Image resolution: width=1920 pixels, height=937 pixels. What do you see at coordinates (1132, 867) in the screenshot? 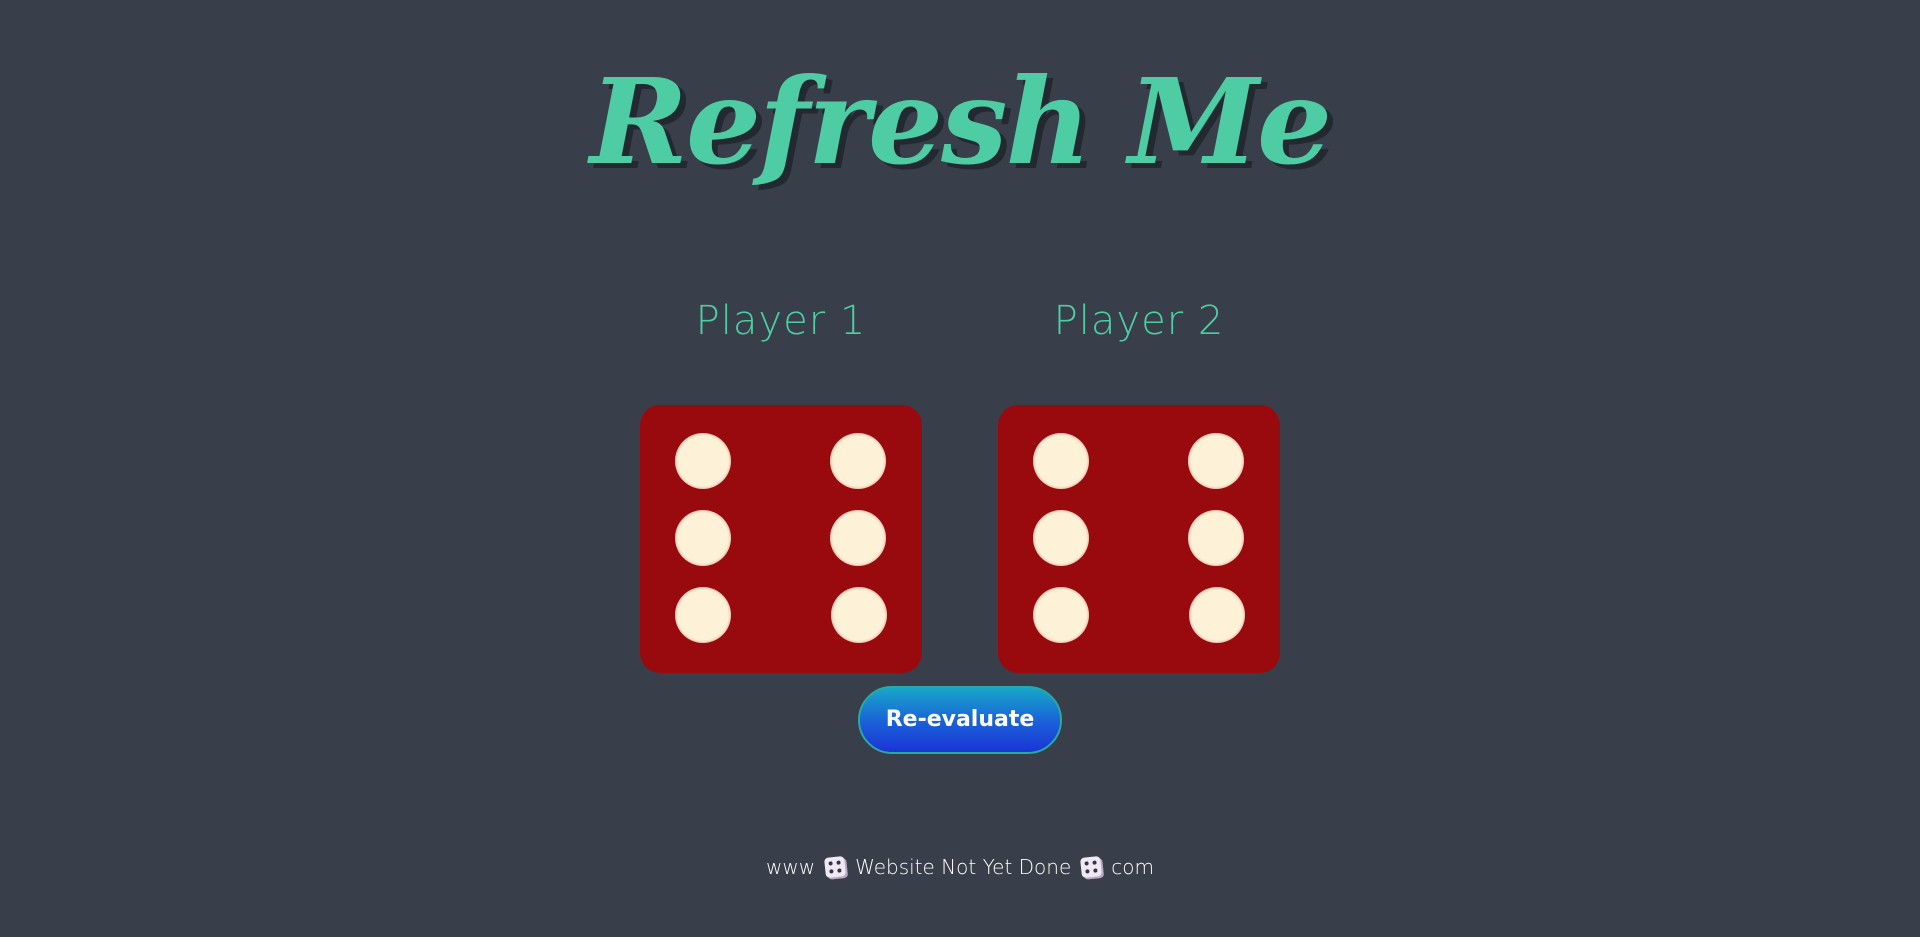
I see `footer-suffix: com` at bounding box center [1132, 867].